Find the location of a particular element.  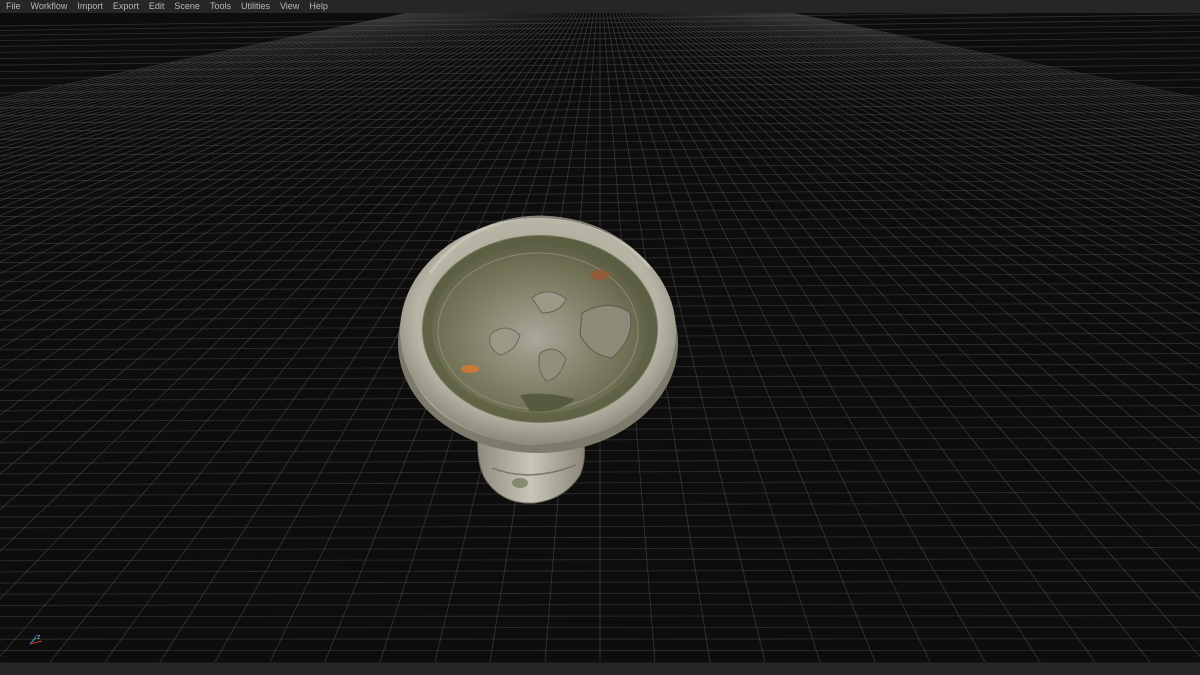

menu-file: File is located at coordinates (13, 6).